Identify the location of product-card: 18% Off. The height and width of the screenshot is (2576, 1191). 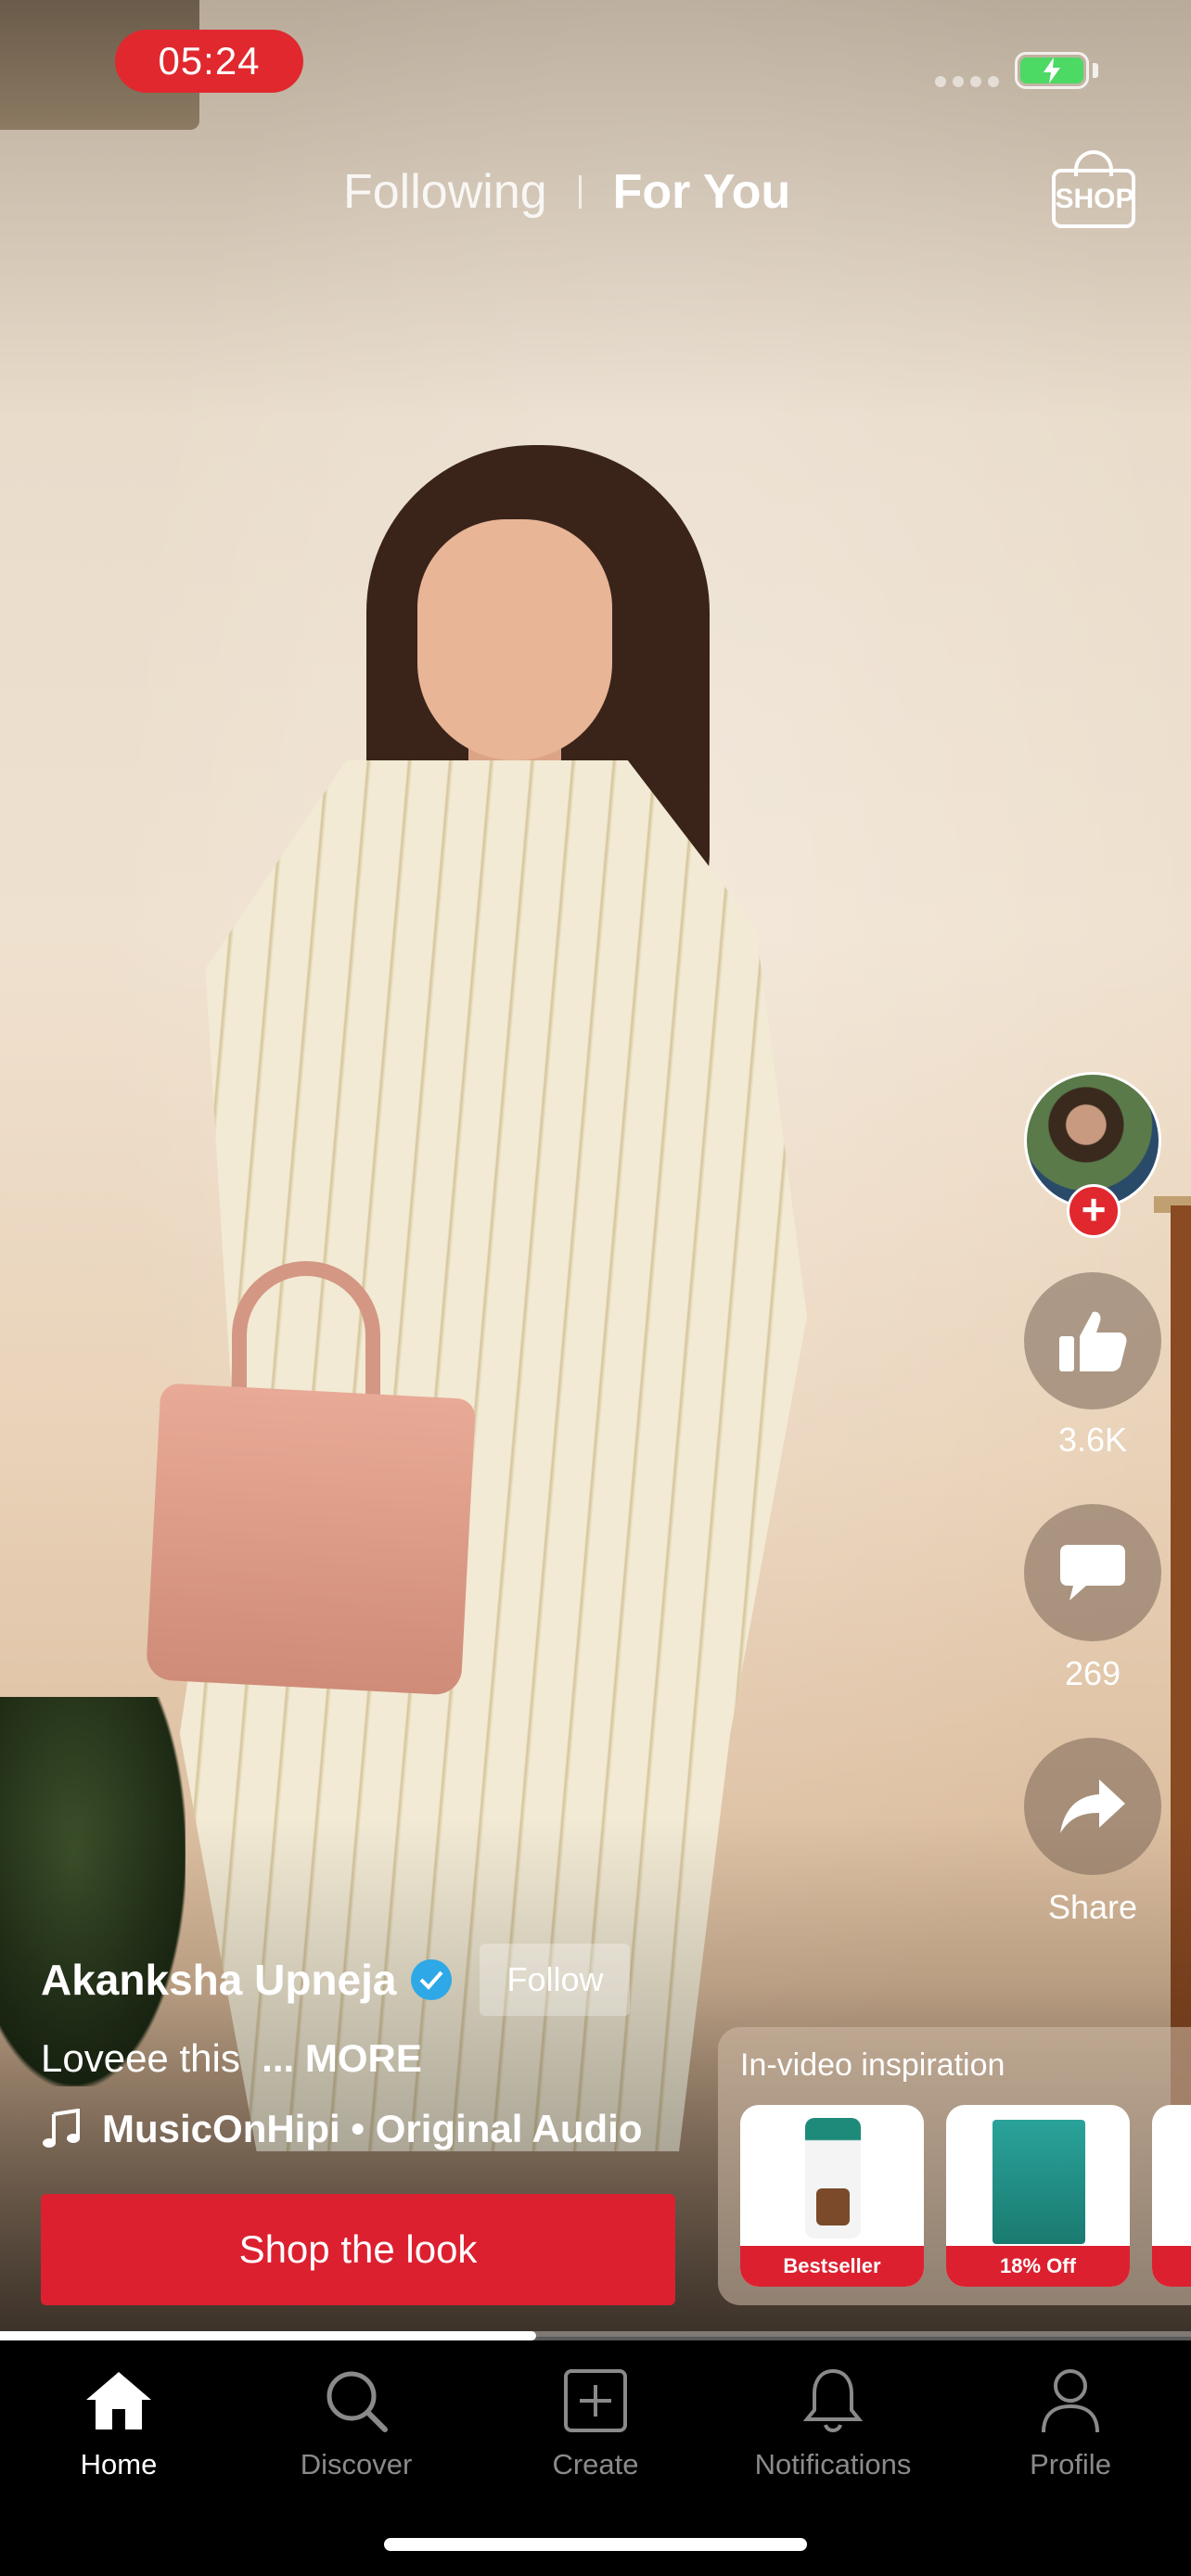
(1038, 2196).